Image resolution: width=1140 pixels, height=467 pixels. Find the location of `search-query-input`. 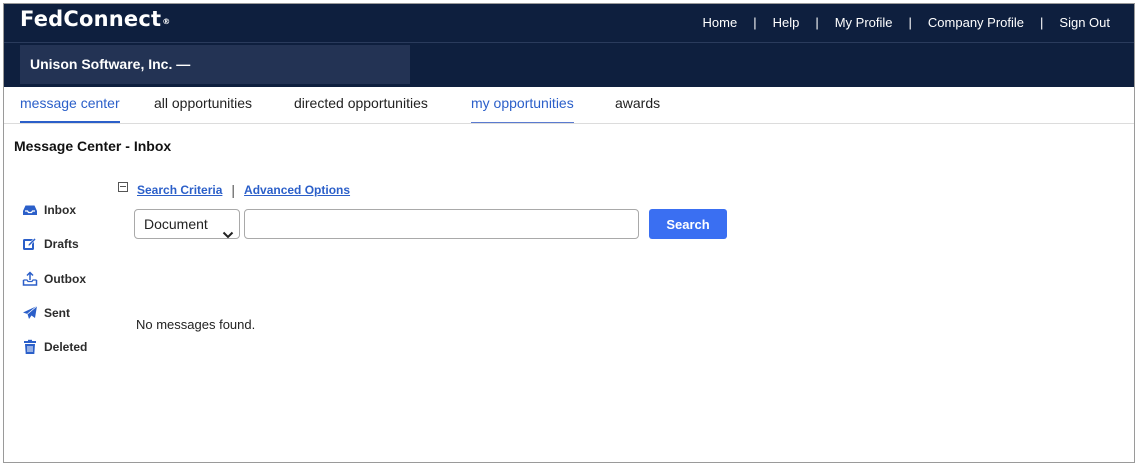

search-query-input is located at coordinates (441, 224).